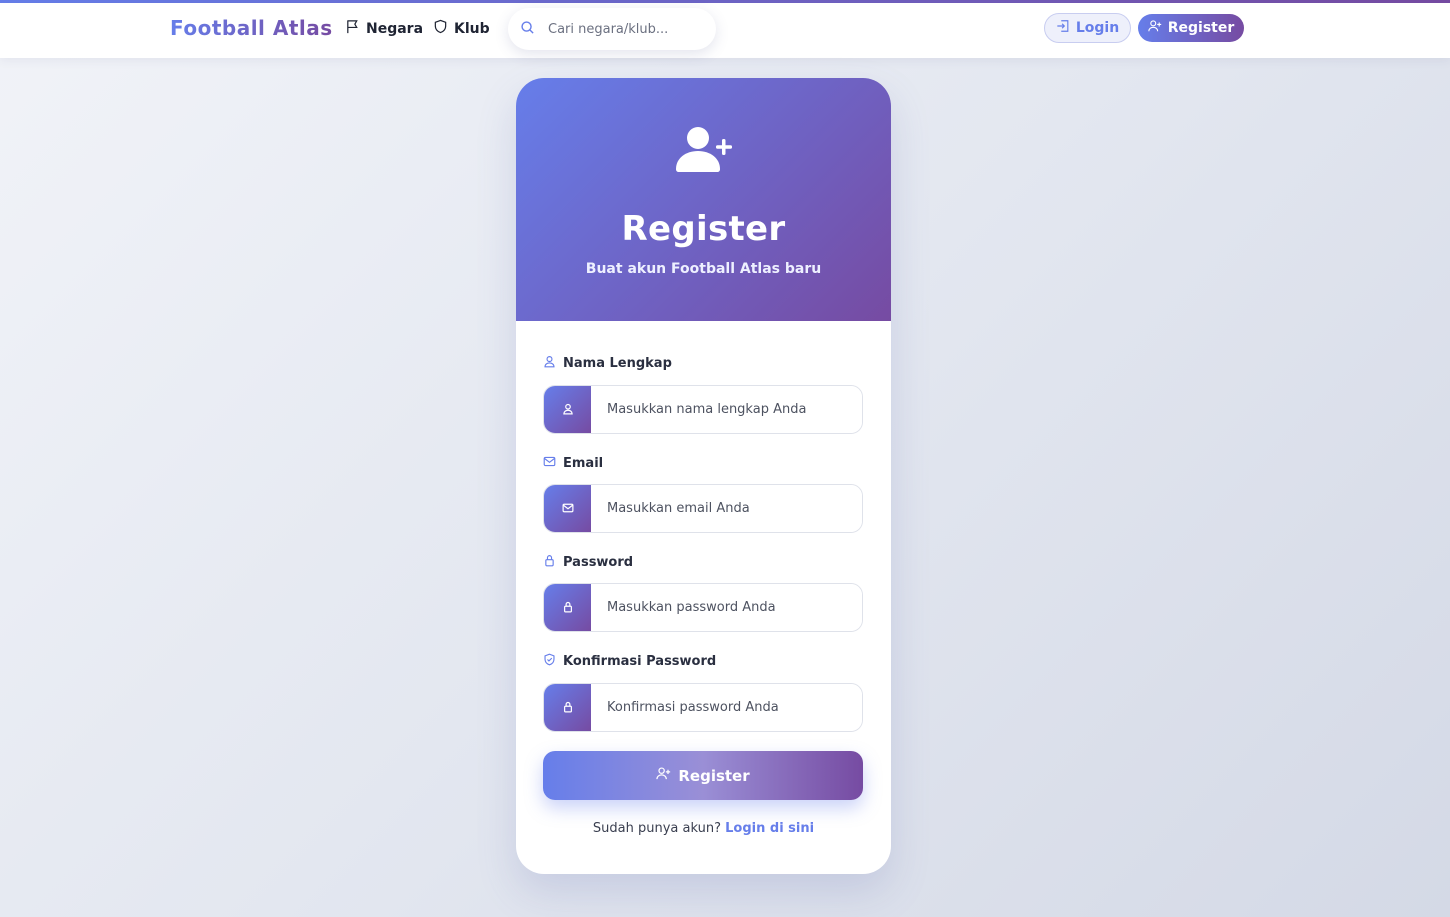 The height and width of the screenshot is (917, 1450). What do you see at coordinates (703, 199) in the screenshot?
I see `card-header: Register Buat akun Football Atlas baru` at bounding box center [703, 199].